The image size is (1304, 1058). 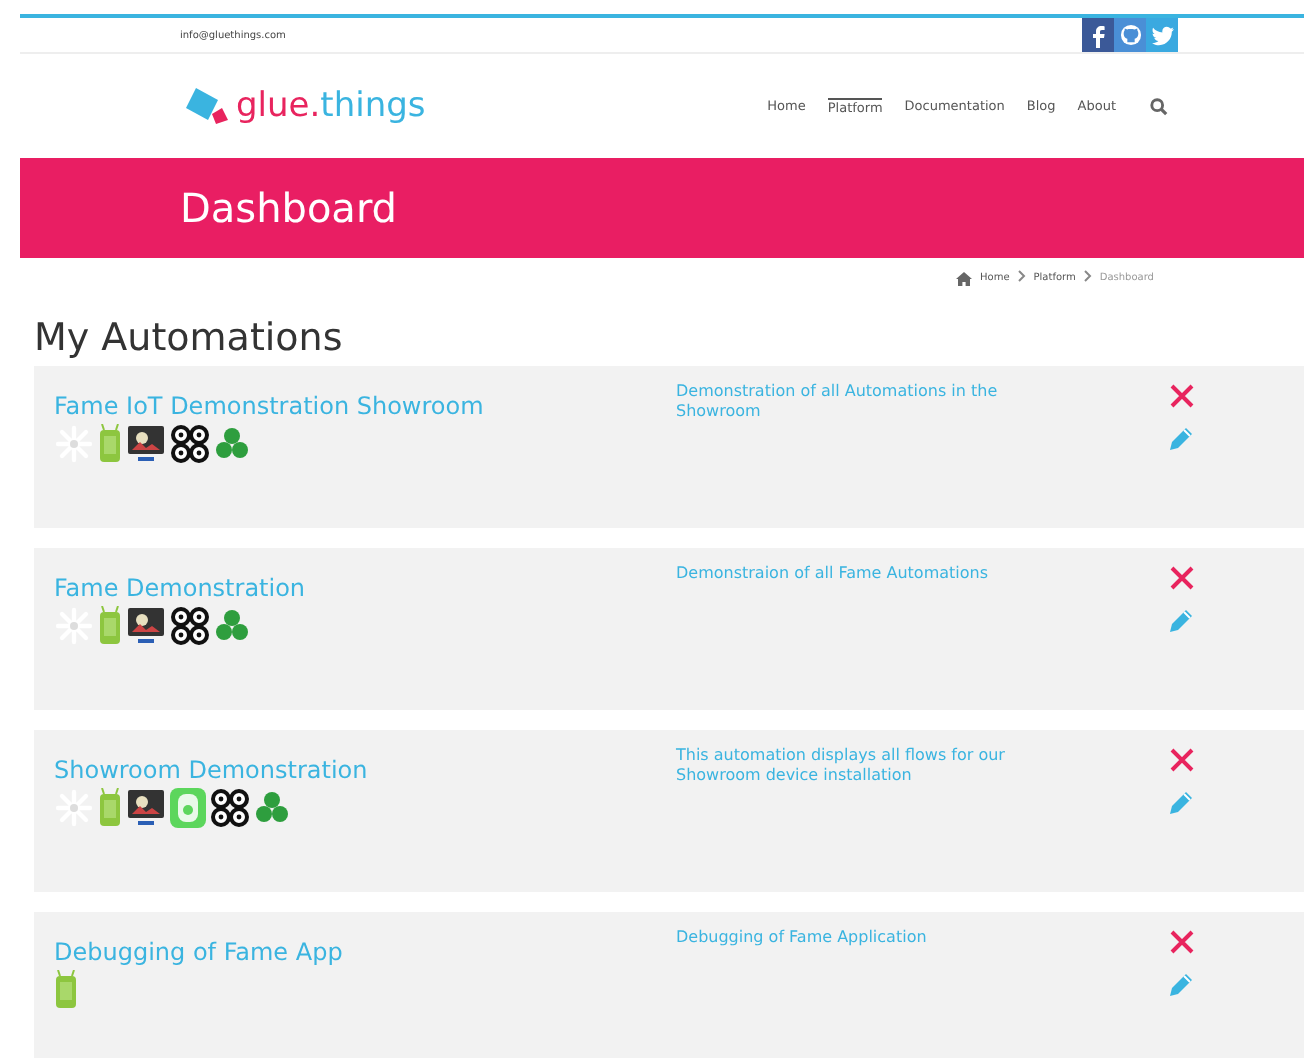 I want to click on f-letter-icon, so click(x=1098, y=35).